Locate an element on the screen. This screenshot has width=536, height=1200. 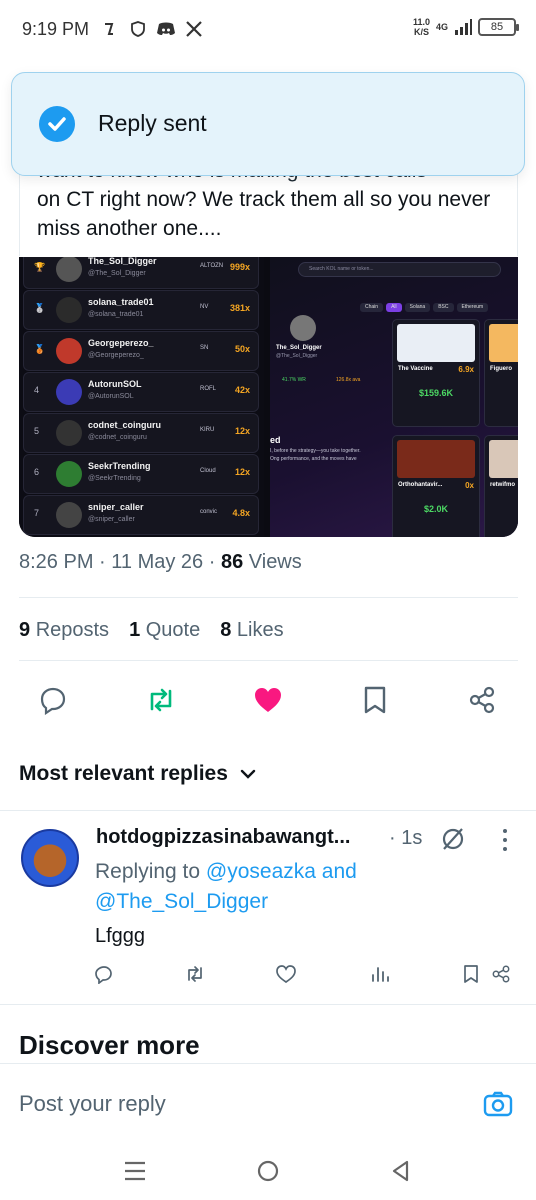
discord-icon is located at coordinates (166, 28).